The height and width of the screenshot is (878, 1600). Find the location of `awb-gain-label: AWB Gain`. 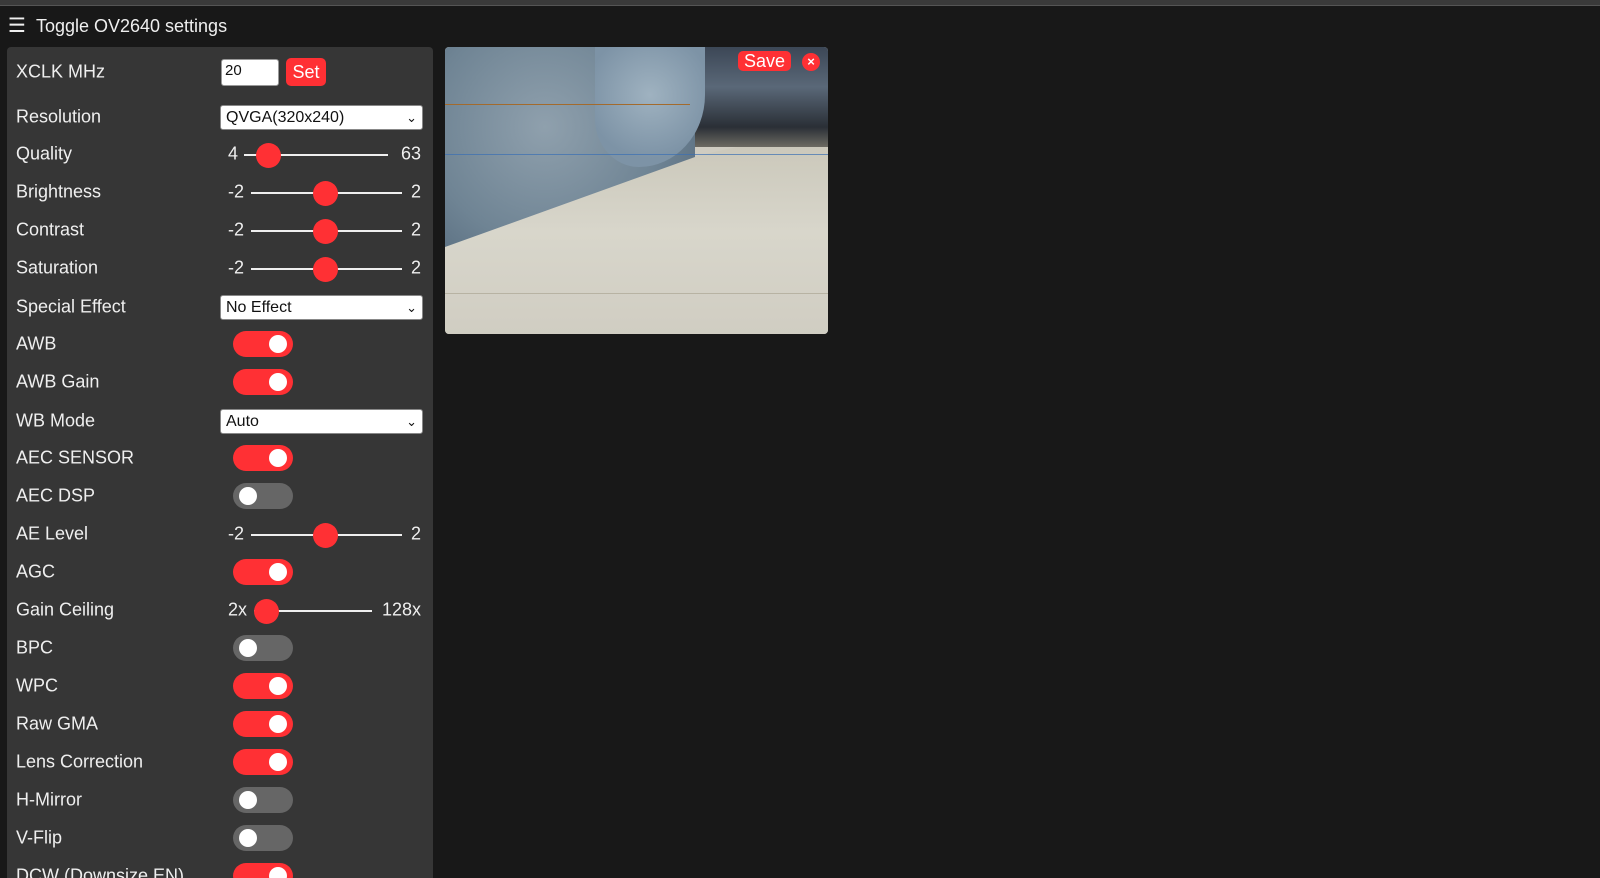

awb-gain-label: AWB Gain is located at coordinates (58, 381).